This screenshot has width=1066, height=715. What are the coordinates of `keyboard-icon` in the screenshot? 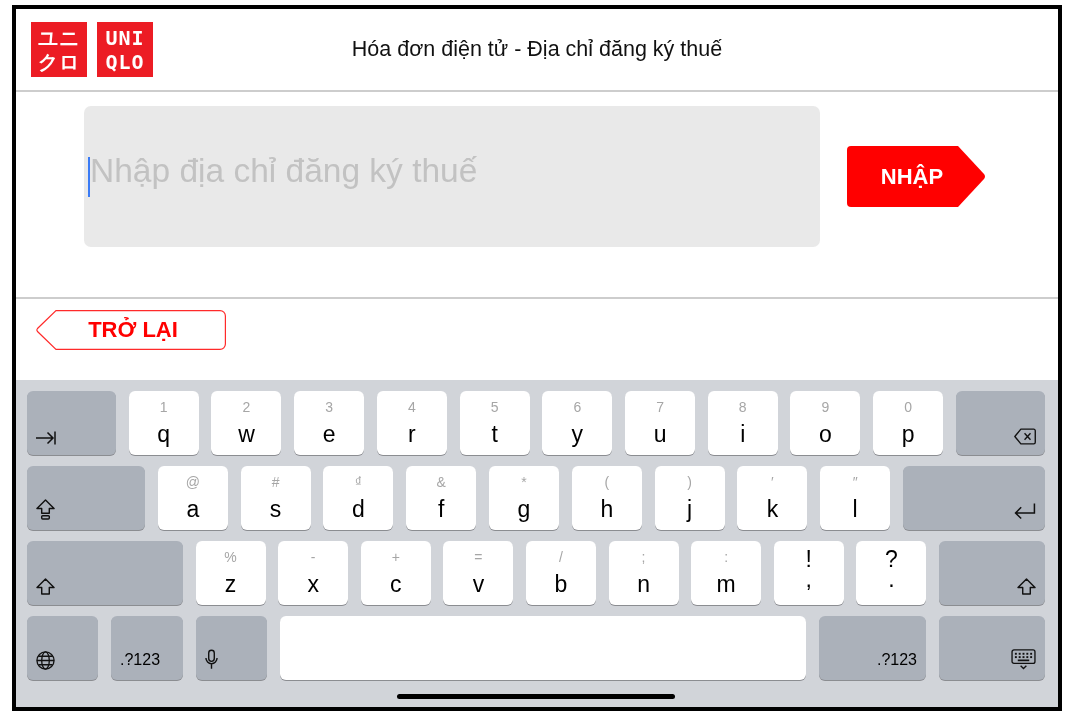 It's located at (1023, 659).